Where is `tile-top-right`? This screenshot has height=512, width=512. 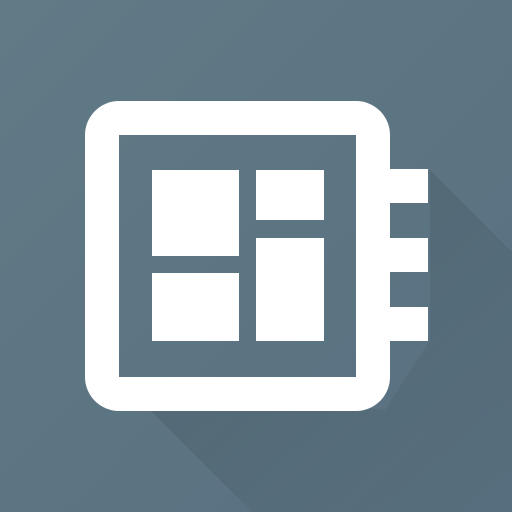 tile-top-right is located at coordinates (290, 195).